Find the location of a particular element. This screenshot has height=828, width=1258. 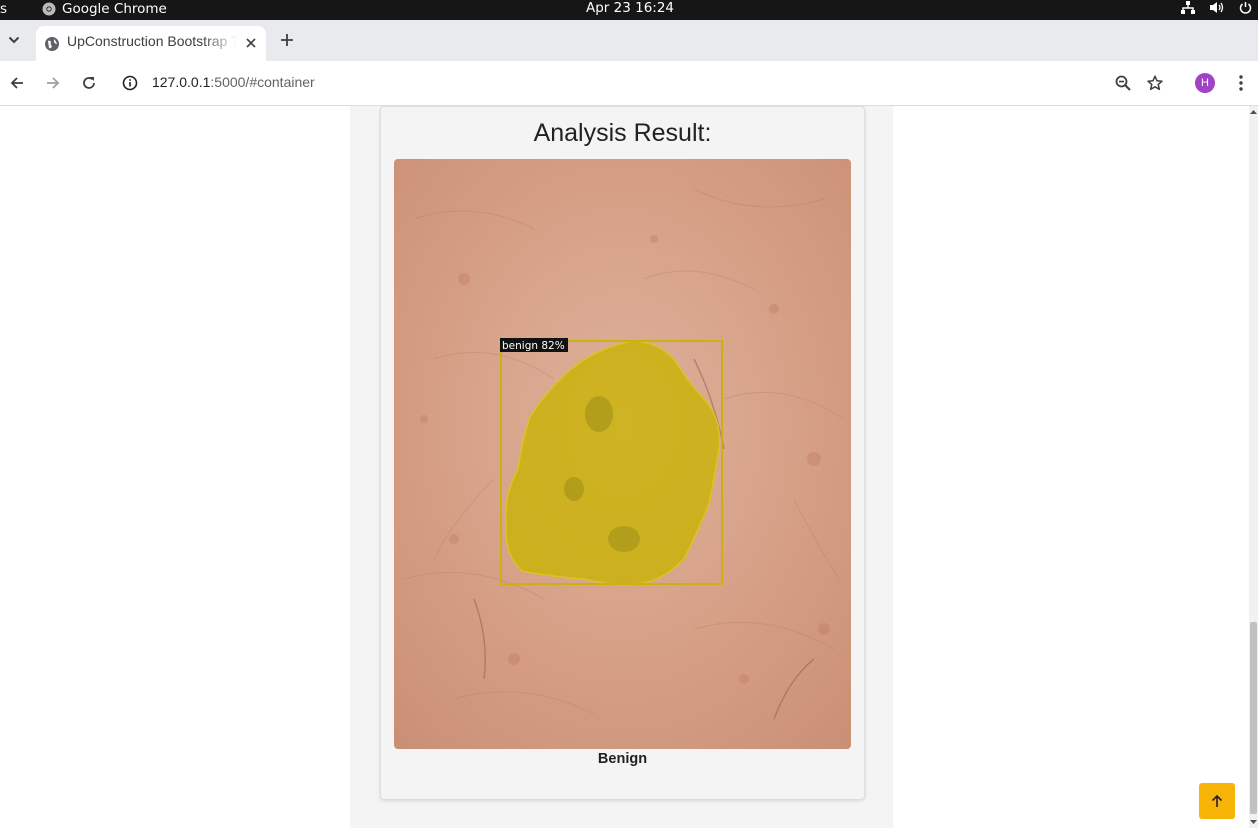

scrollbar-thumb is located at coordinates (1253, 718).